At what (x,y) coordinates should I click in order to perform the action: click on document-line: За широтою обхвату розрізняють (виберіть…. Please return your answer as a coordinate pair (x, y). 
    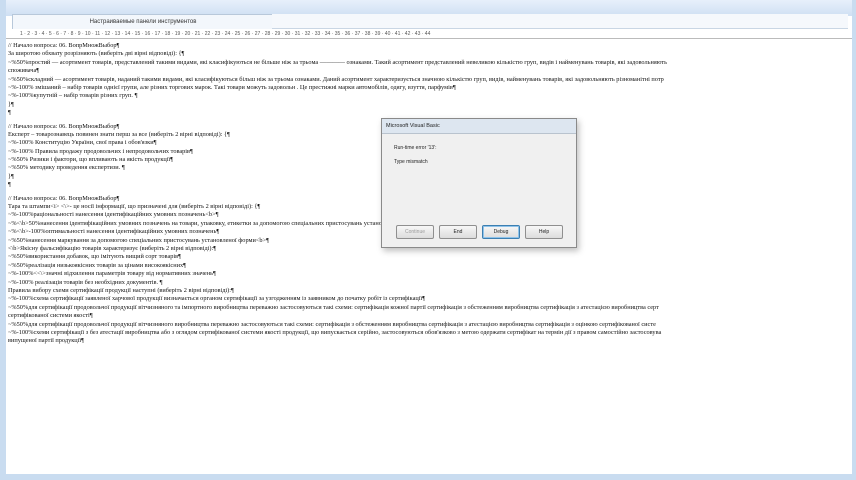
    Looking at the image, I should click on (429, 54).